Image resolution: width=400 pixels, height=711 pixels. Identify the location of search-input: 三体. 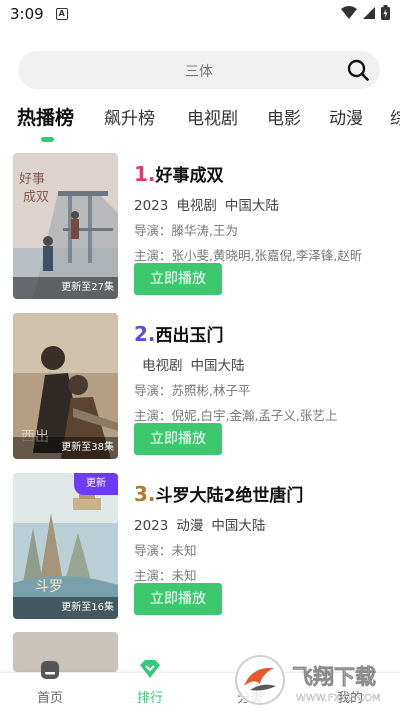
(199, 71).